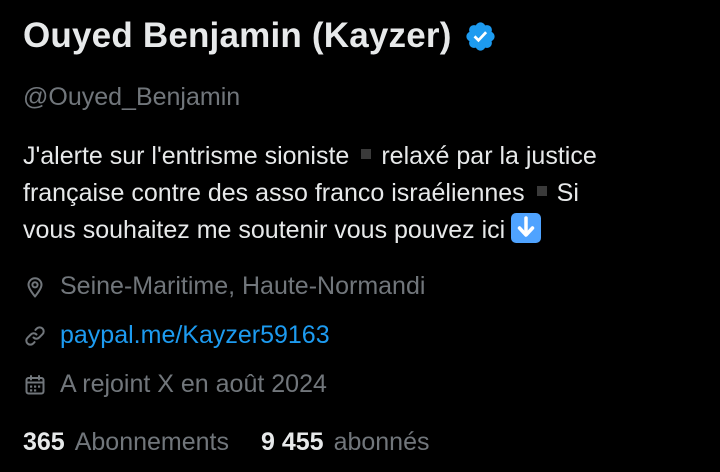 The height and width of the screenshot is (472, 720). I want to click on follow-stats: 365 Abonnements 9 455 abonnés, so click(226, 442).